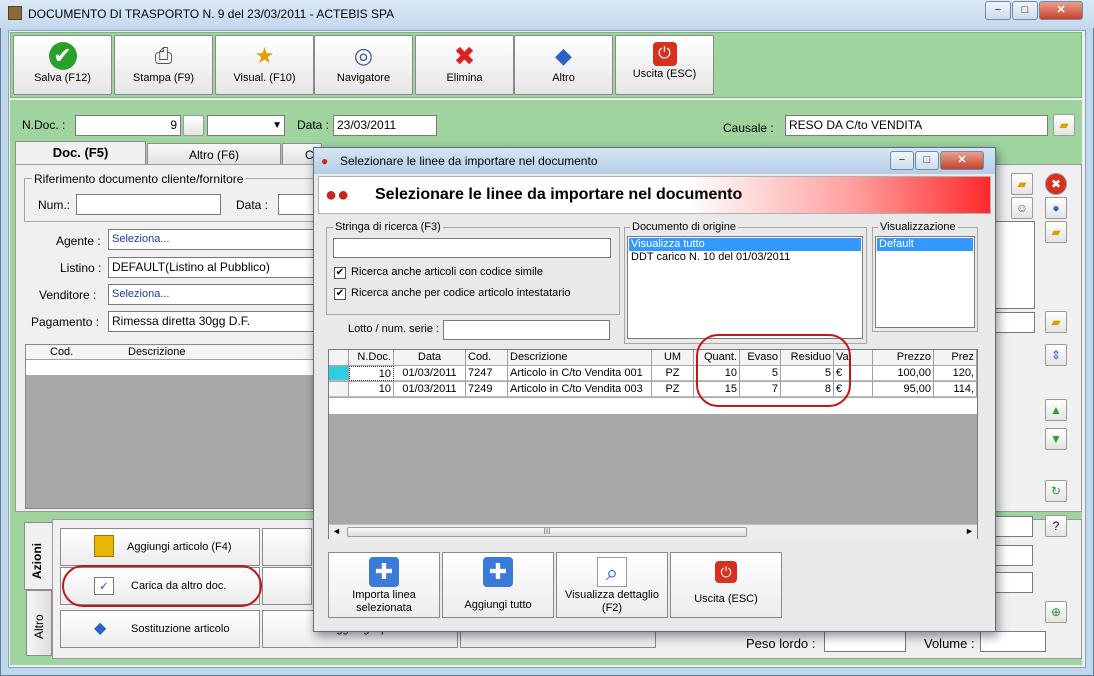 This screenshot has height=676, width=1094. Describe the element at coordinates (385, 125) in the screenshot. I see `date-field: 23/03/2011` at that location.